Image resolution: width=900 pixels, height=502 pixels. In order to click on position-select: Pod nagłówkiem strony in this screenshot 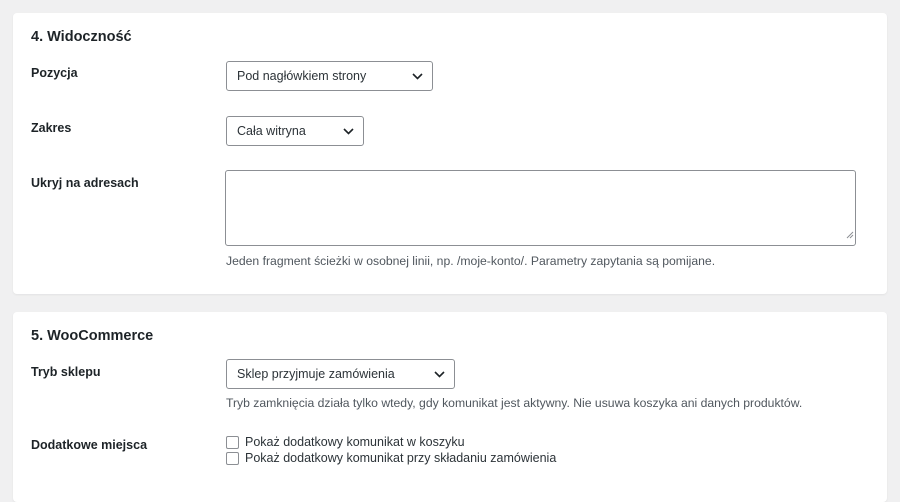, I will do `click(329, 76)`.